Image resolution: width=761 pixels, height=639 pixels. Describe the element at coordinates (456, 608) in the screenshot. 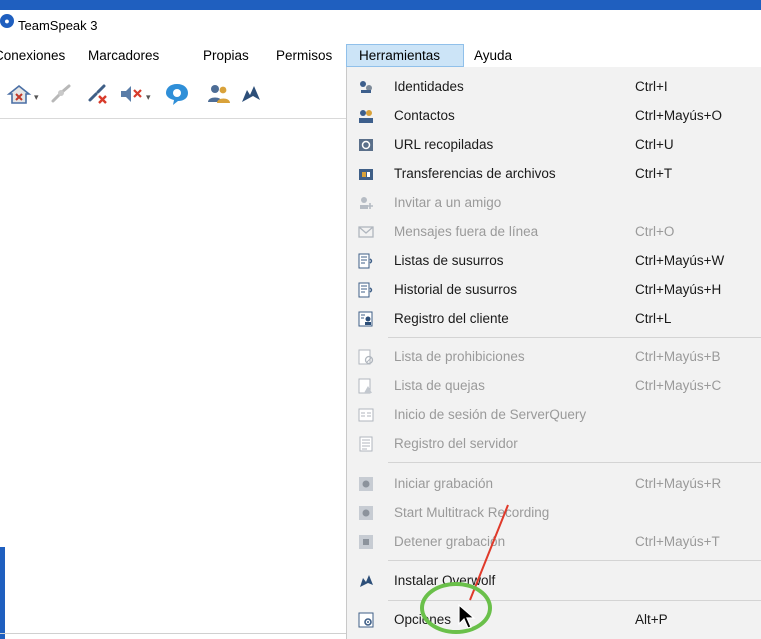

I see `annotation-highlight-circle` at that location.